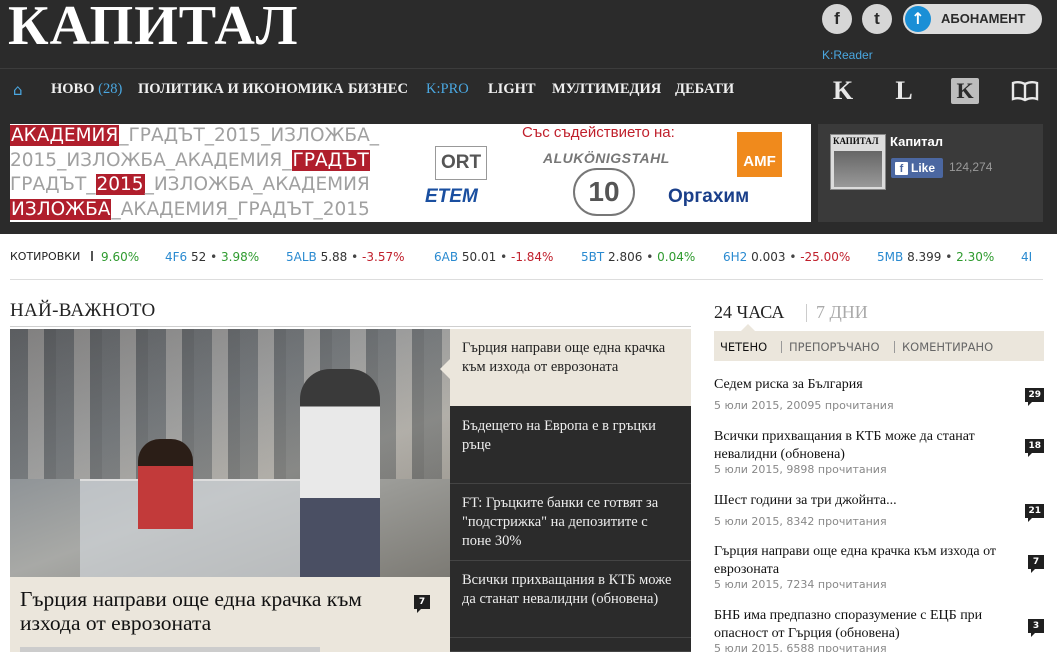 This screenshot has width=1057, height=652. What do you see at coordinates (18, 90) in the screenshot?
I see `home-icon: ⌂` at bounding box center [18, 90].